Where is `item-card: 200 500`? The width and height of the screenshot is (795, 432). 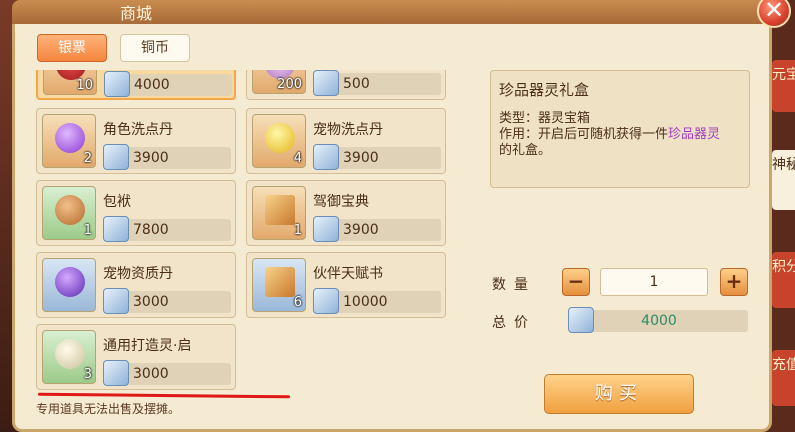 item-card: 200 500 is located at coordinates (346, 85).